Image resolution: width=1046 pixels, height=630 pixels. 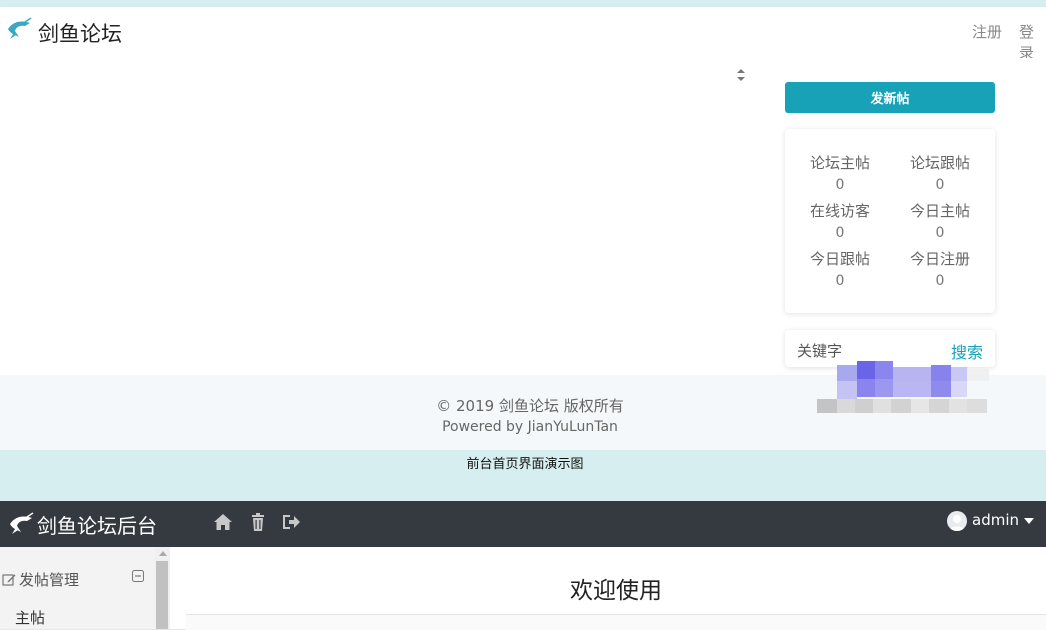 I want to click on scrollbar-thumb, so click(x=162, y=595).